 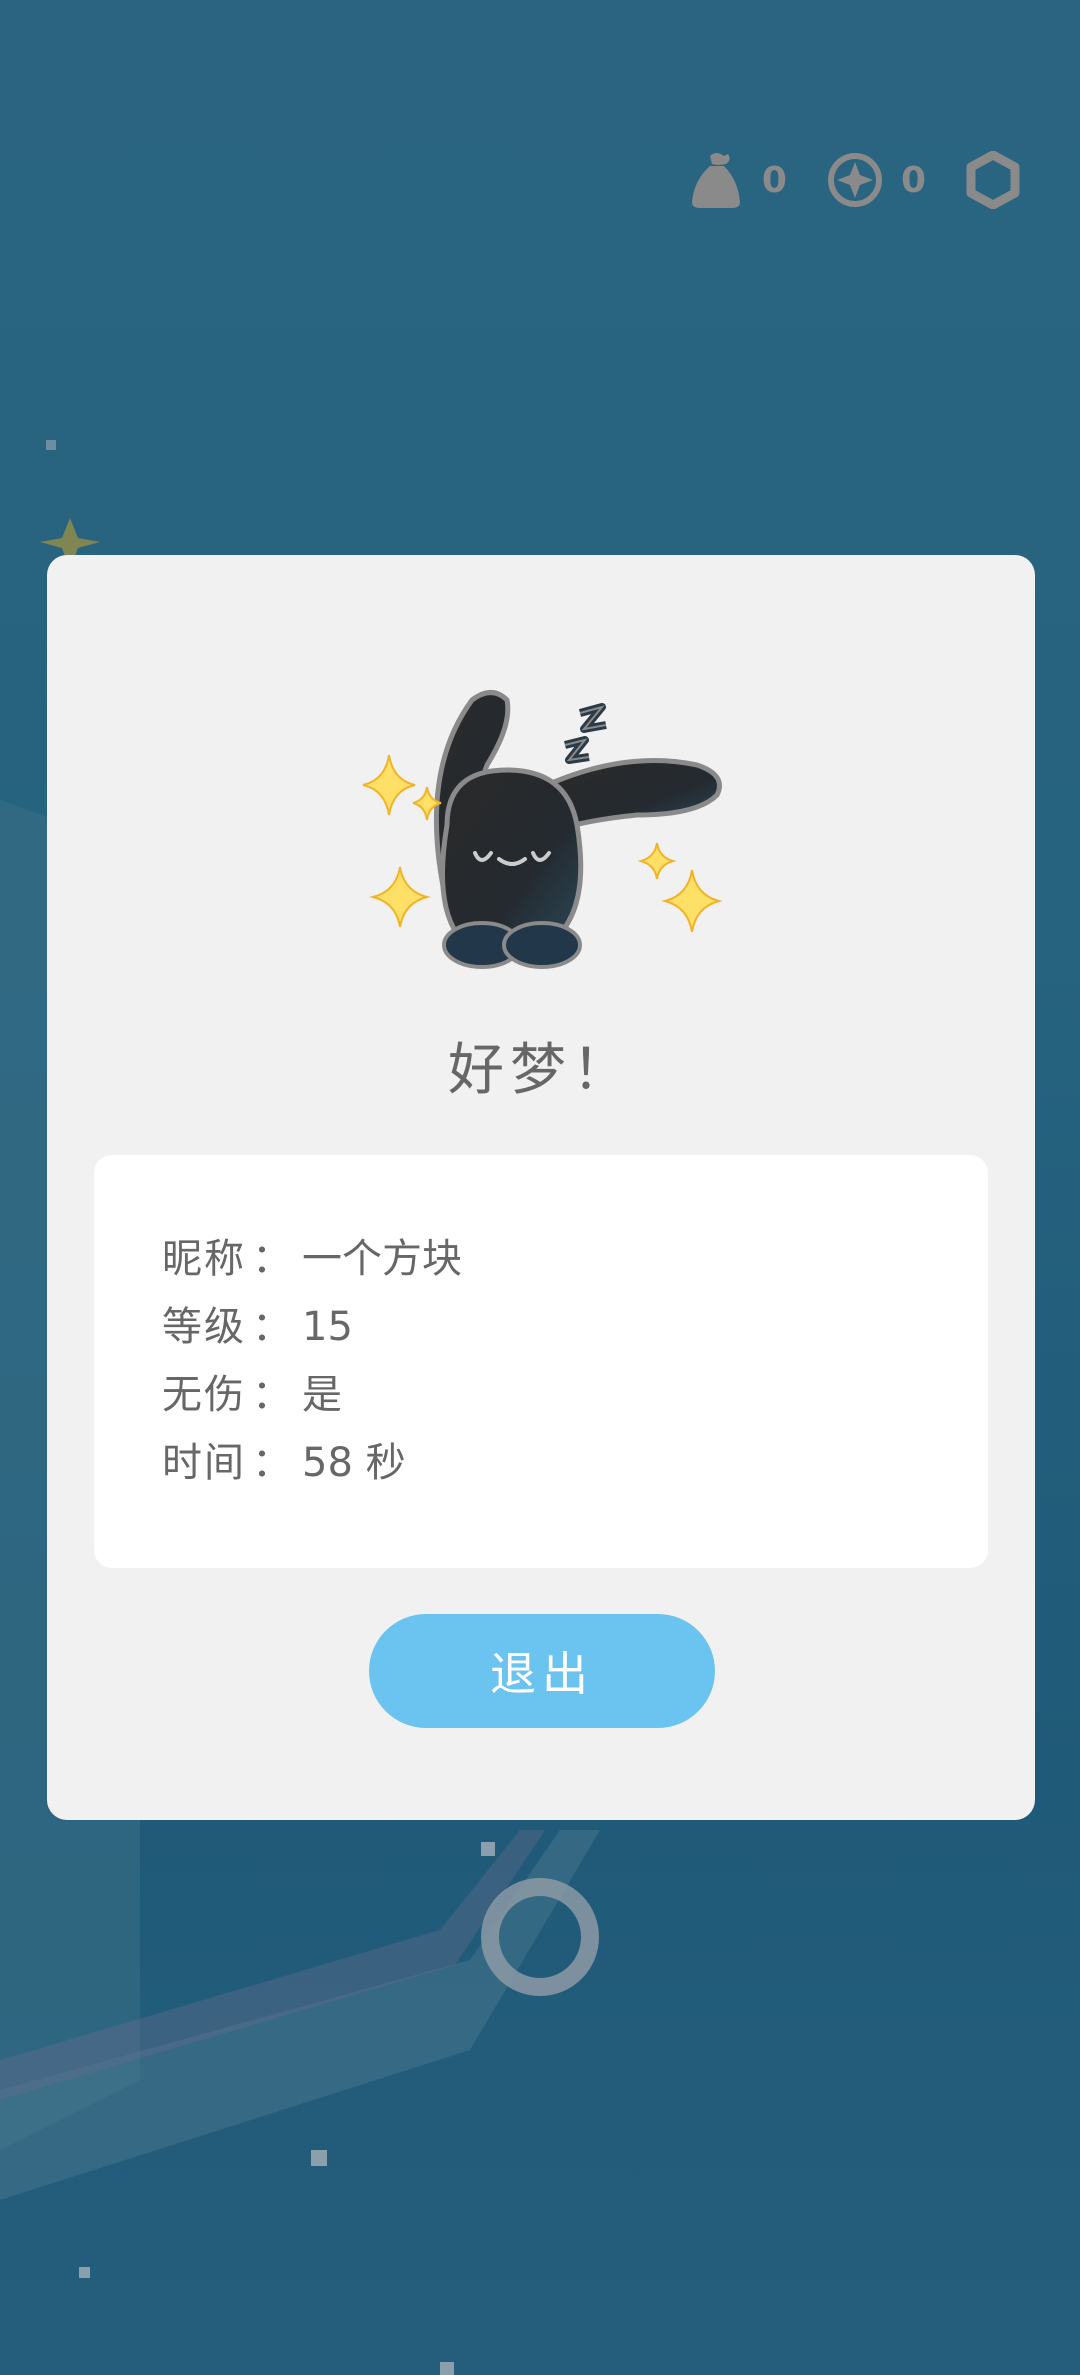 What do you see at coordinates (774, 180) in the screenshot?
I see `bag-count: 0` at bounding box center [774, 180].